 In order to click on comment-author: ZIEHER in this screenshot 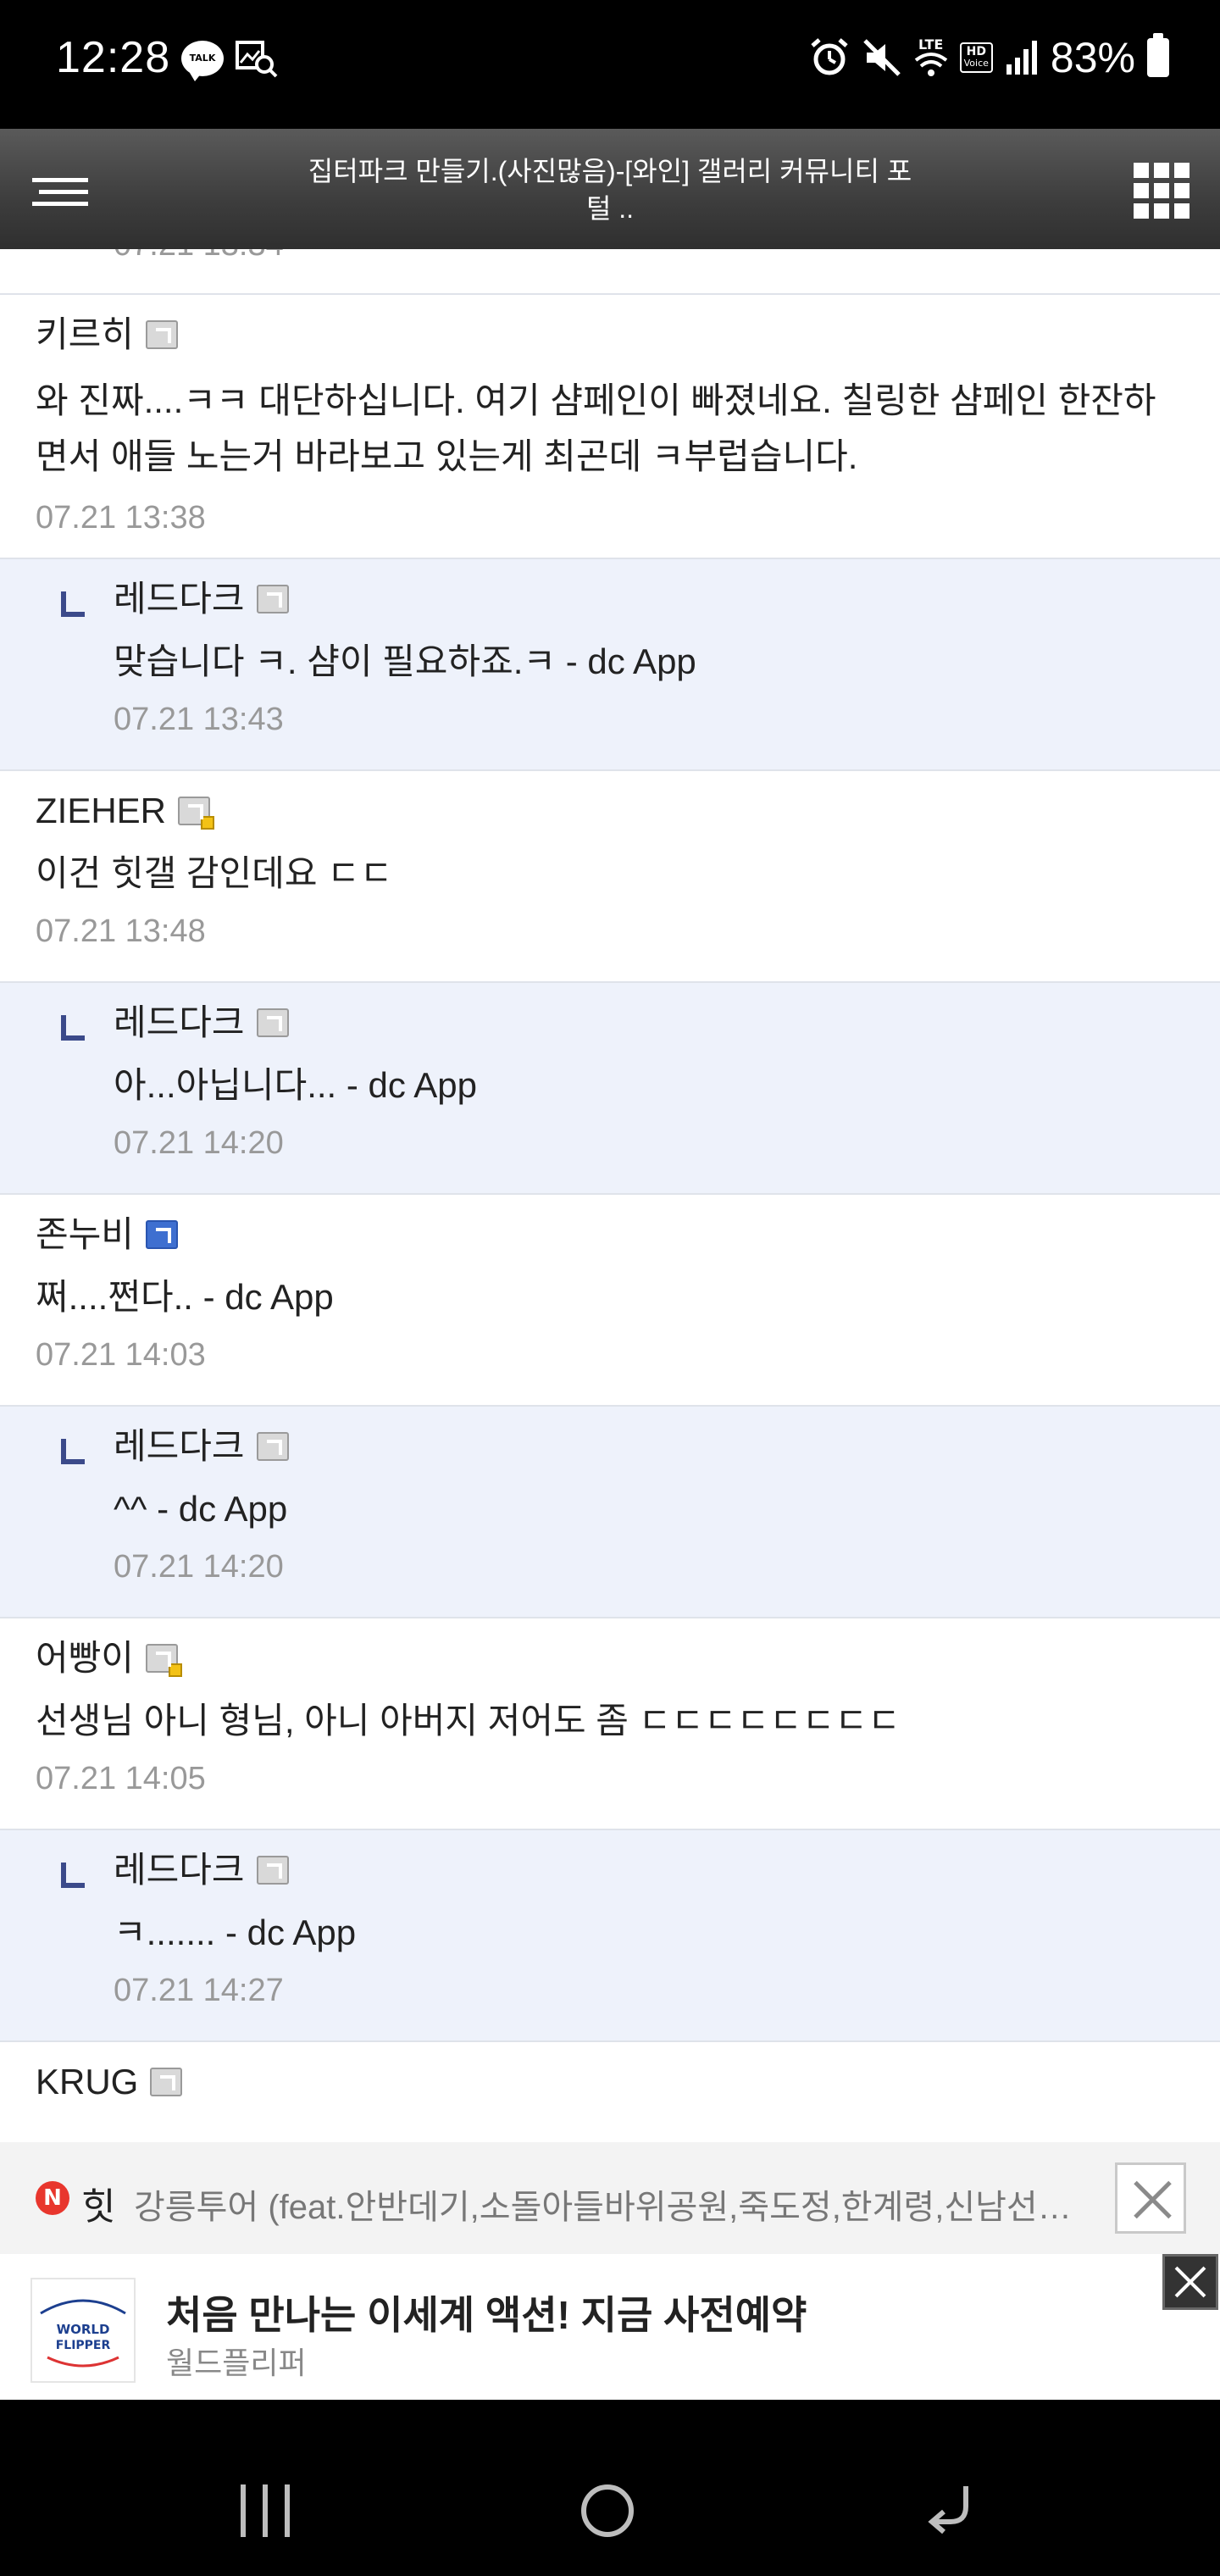, I will do `click(125, 811)`.